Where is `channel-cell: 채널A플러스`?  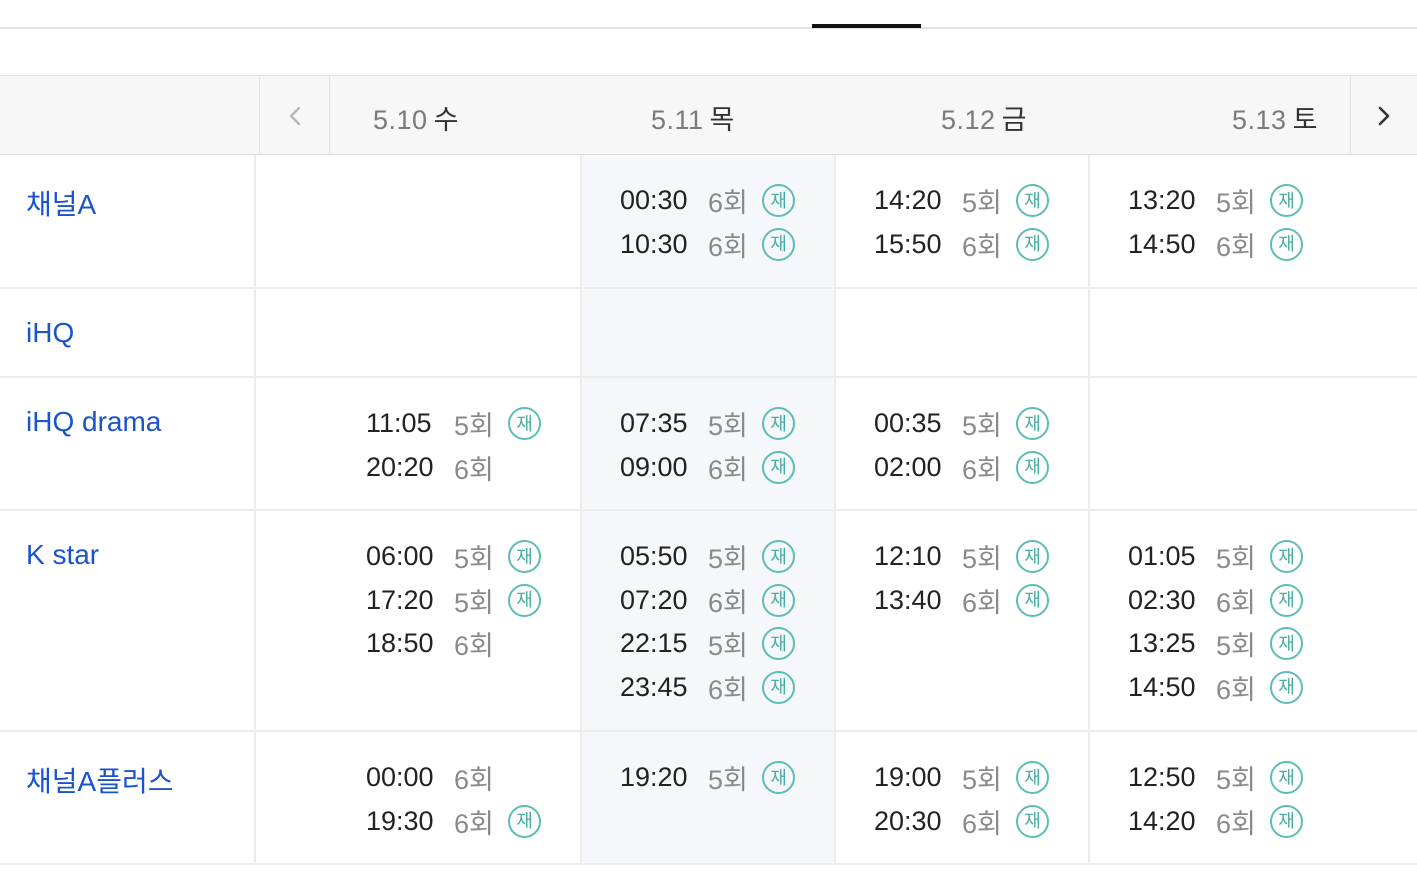 channel-cell: 채널A플러스 is located at coordinates (128, 797).